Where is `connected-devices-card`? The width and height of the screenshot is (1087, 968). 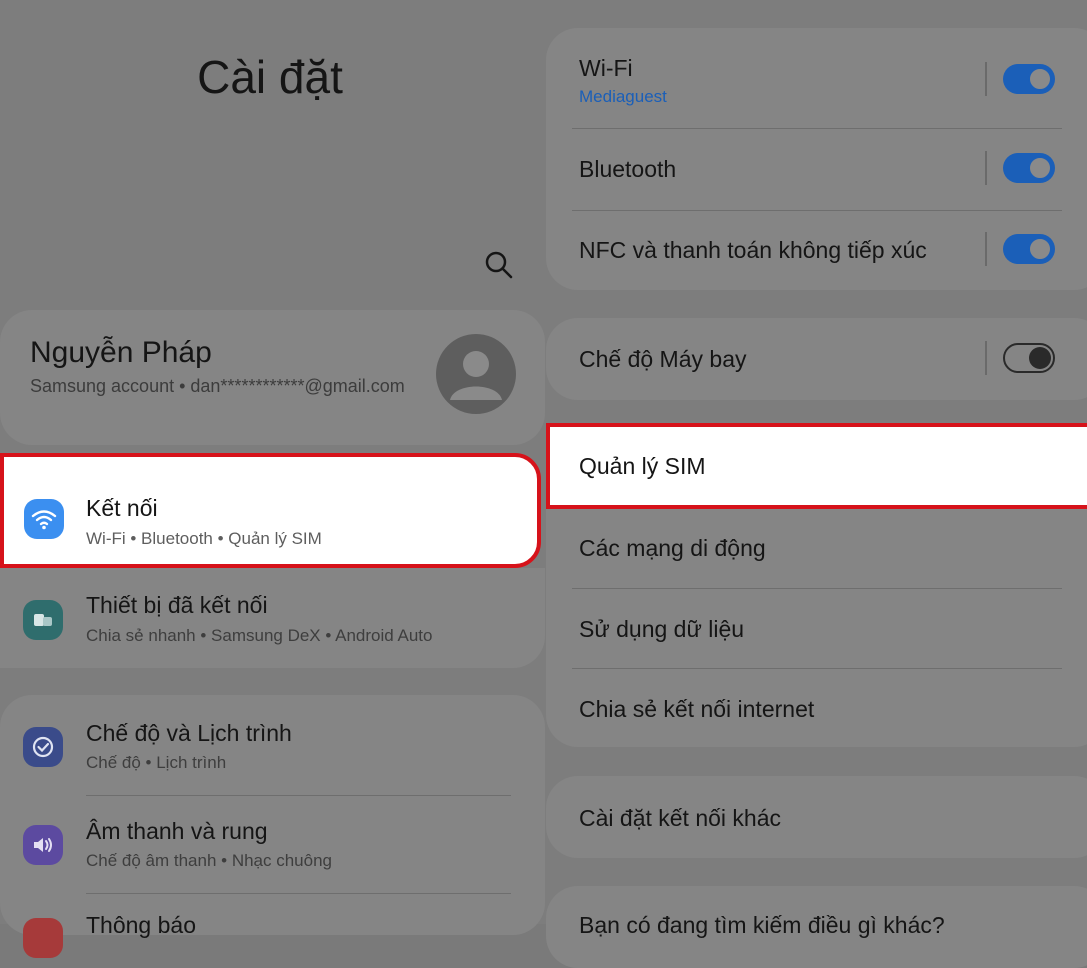
connected-devices-card is located at coordinates (272, 618).